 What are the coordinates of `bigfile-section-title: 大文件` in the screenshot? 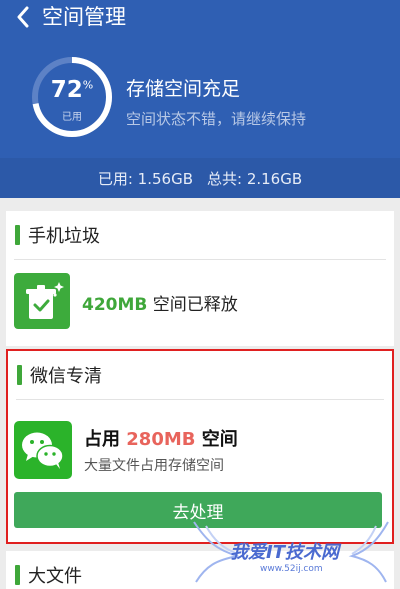 It's located at (55, 576).